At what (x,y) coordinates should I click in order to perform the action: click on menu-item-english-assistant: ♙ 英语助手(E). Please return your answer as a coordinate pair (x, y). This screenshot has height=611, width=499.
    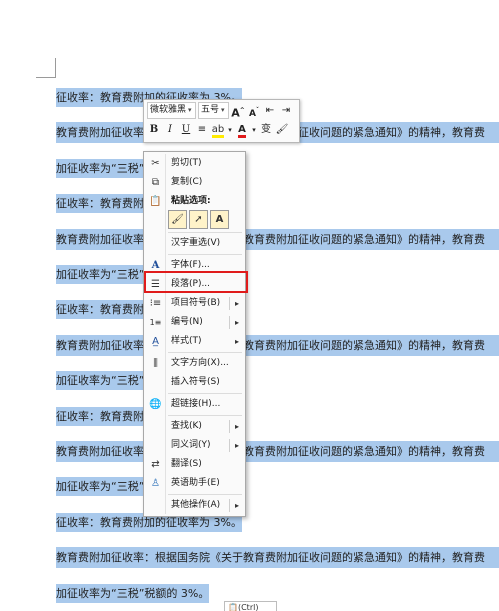
    Looking at the image, I should click on (194, 483).